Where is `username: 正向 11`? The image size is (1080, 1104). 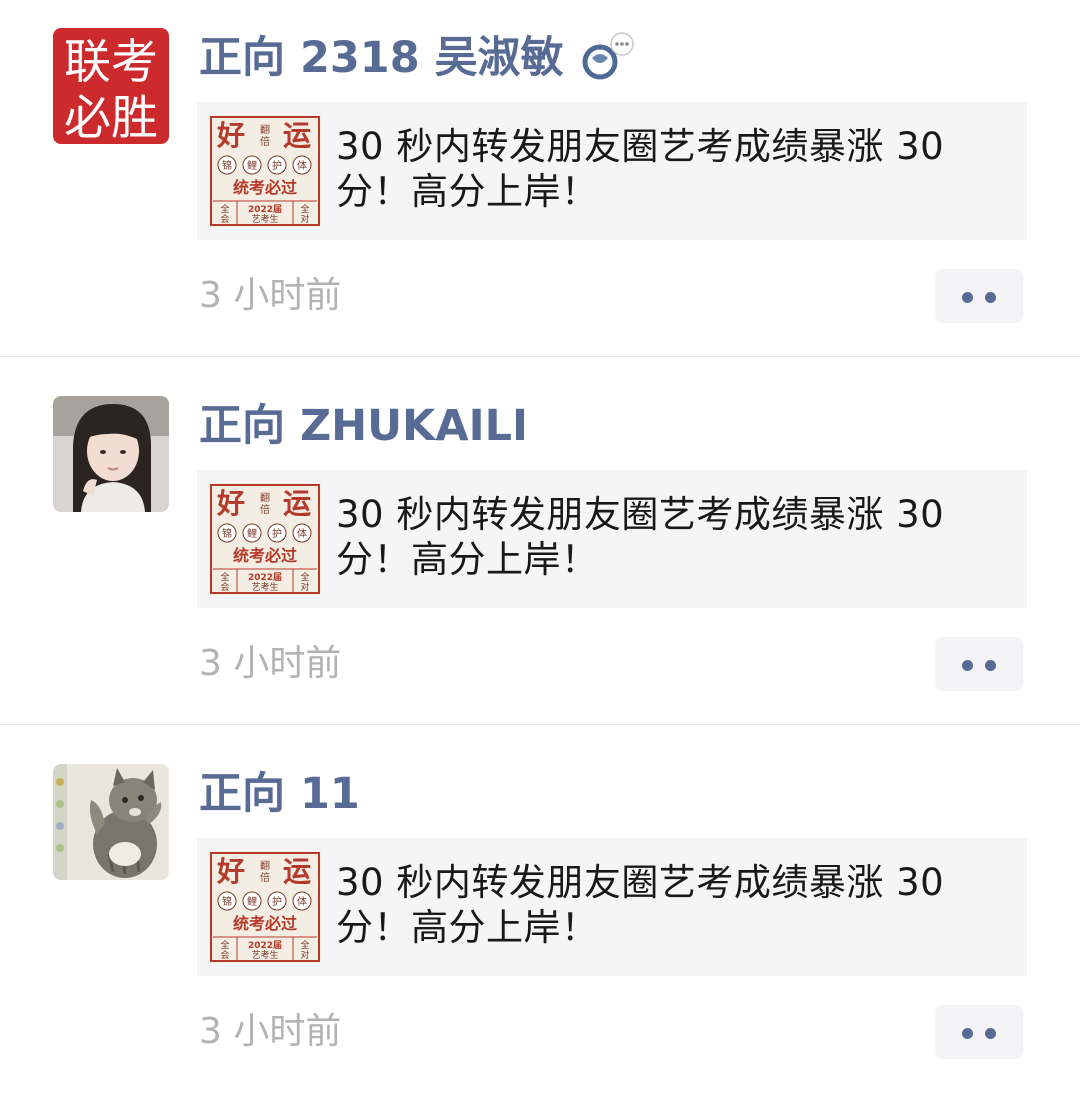
username: 正向 11 is located at coordinates (279, 794).